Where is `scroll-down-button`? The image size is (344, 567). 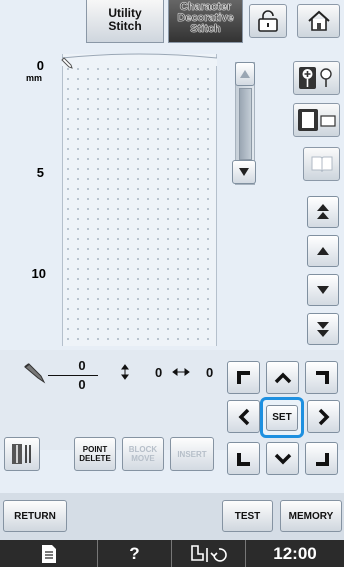 scroll-down-button is located at coordinates (244, 172).